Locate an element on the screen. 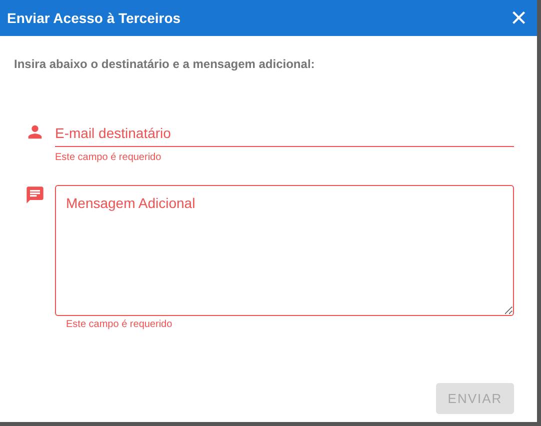 The width and height of the screenshot is (541, 426). message-icon is located at coordinates (35, 195).